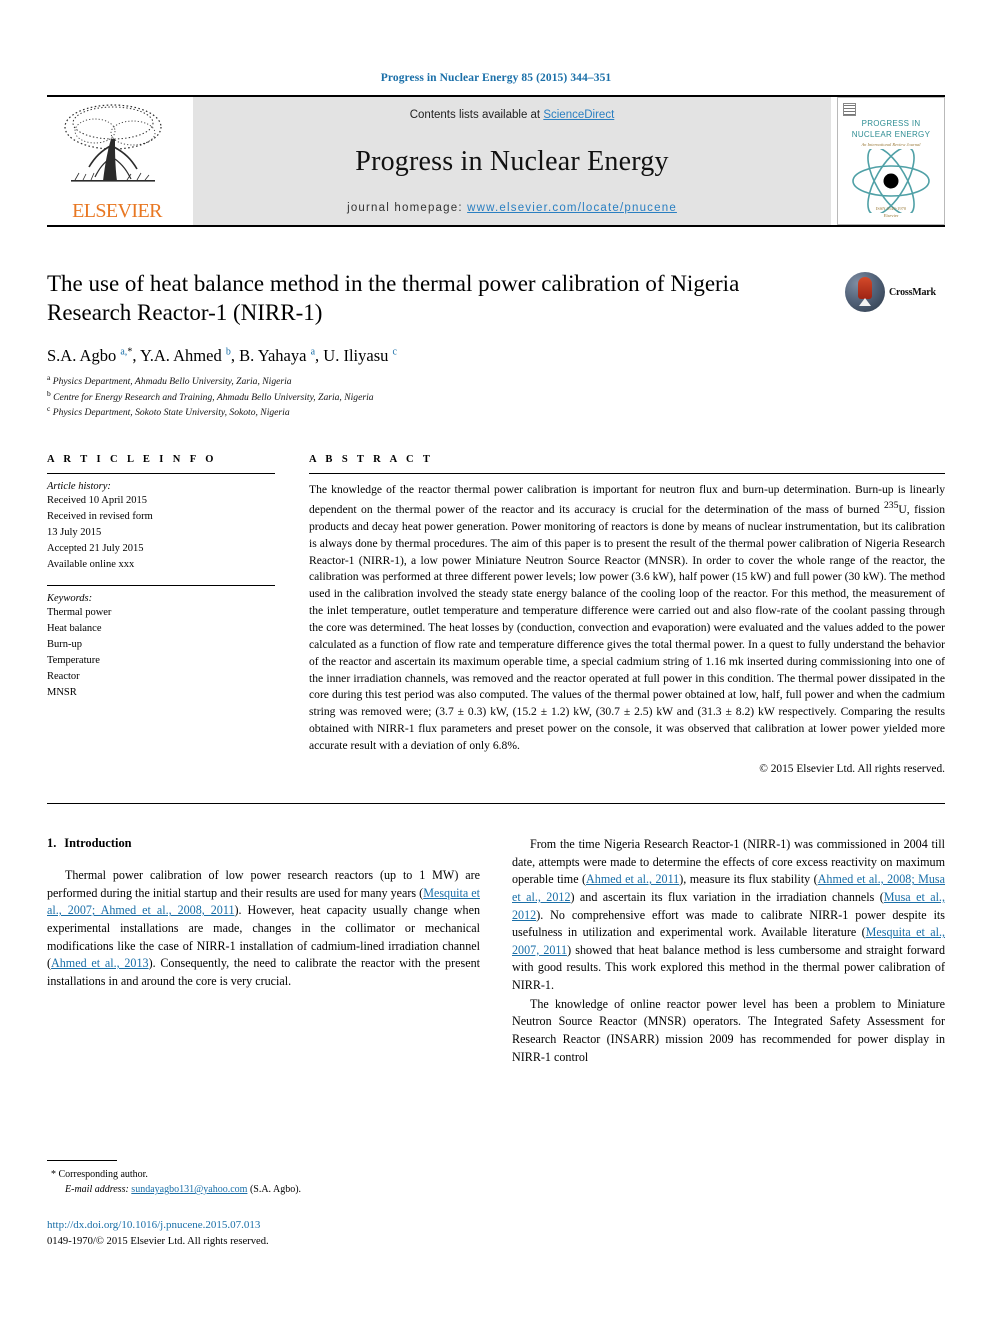 This screenshot has height=1323, width=992. What do you see at coordinates (70, 599) in the screenshot?
I see `keywords-label: Keywords:` at bounding box center [70, 599].